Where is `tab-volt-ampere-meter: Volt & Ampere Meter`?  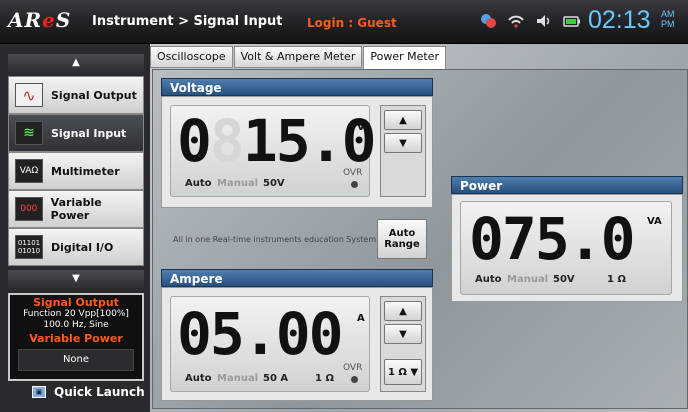
tab-volt-ampere-meter: Volt & Ampere Meter is located at coordinates (298, 57).